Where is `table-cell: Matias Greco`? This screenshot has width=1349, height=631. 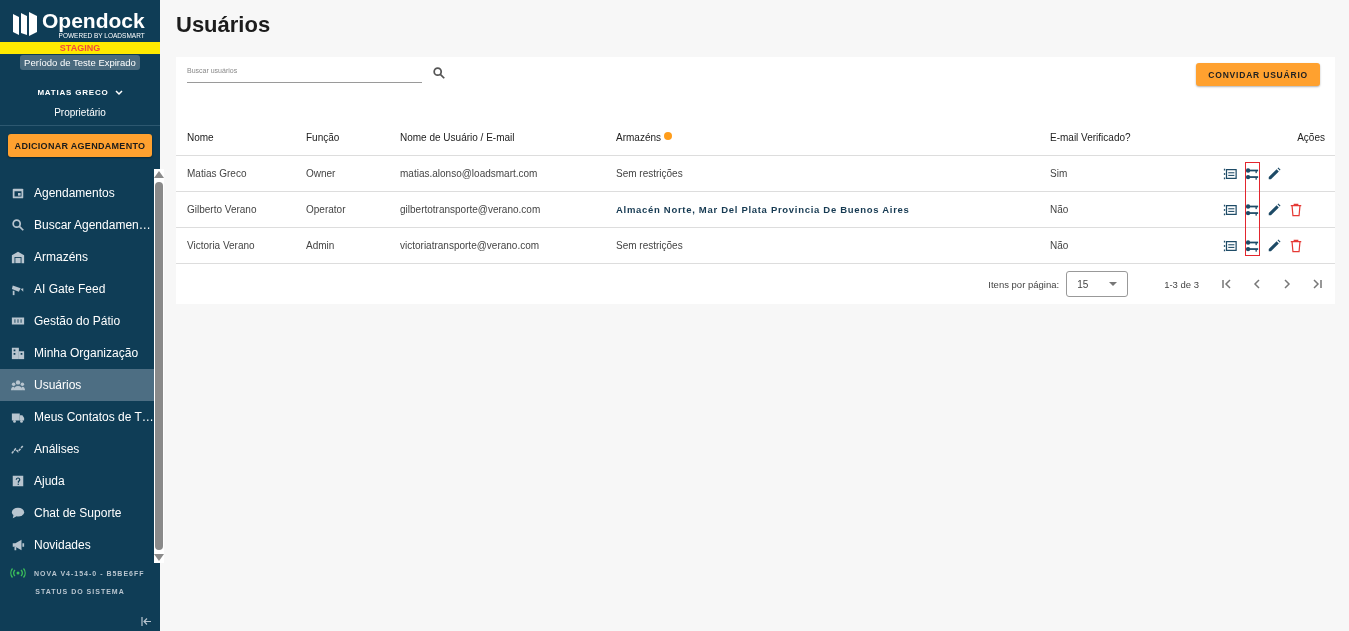
table-cell: Matias Greco is located at coordinates (217, 173).